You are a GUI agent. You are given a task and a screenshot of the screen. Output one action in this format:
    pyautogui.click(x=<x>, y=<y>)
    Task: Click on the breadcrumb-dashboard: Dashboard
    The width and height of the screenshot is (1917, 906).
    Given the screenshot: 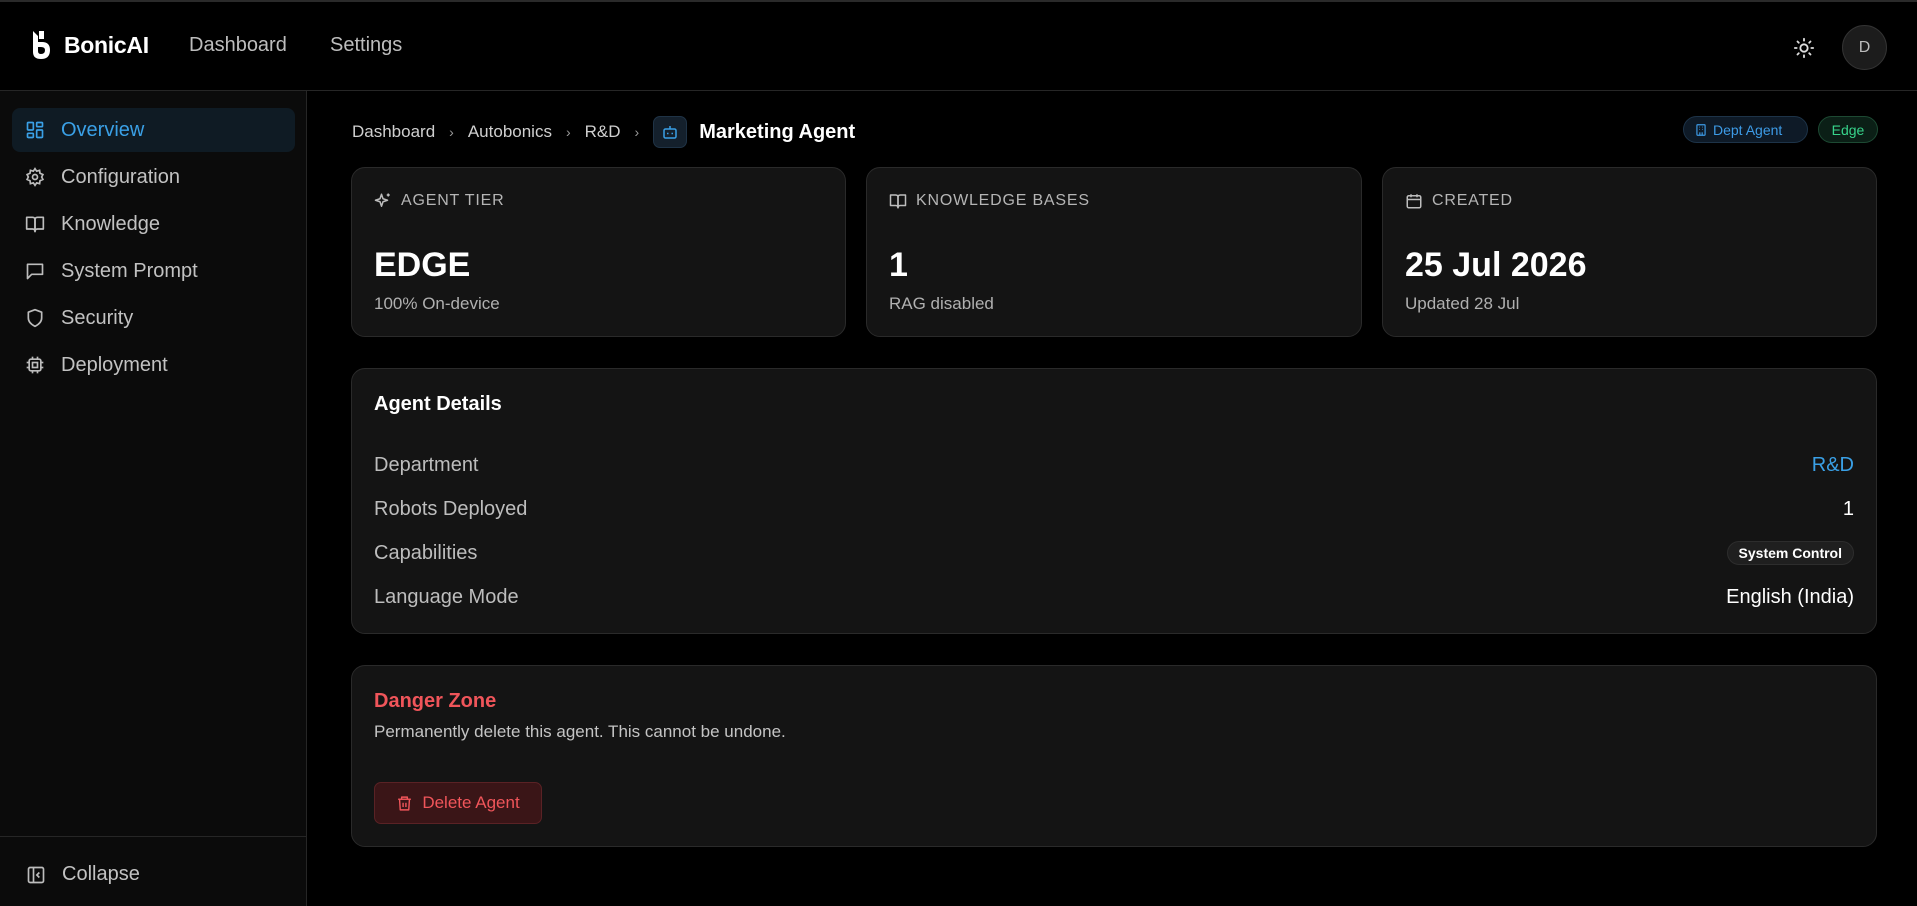 What is the action you would take?
    pyautogui.click(x=393, y=132)
    